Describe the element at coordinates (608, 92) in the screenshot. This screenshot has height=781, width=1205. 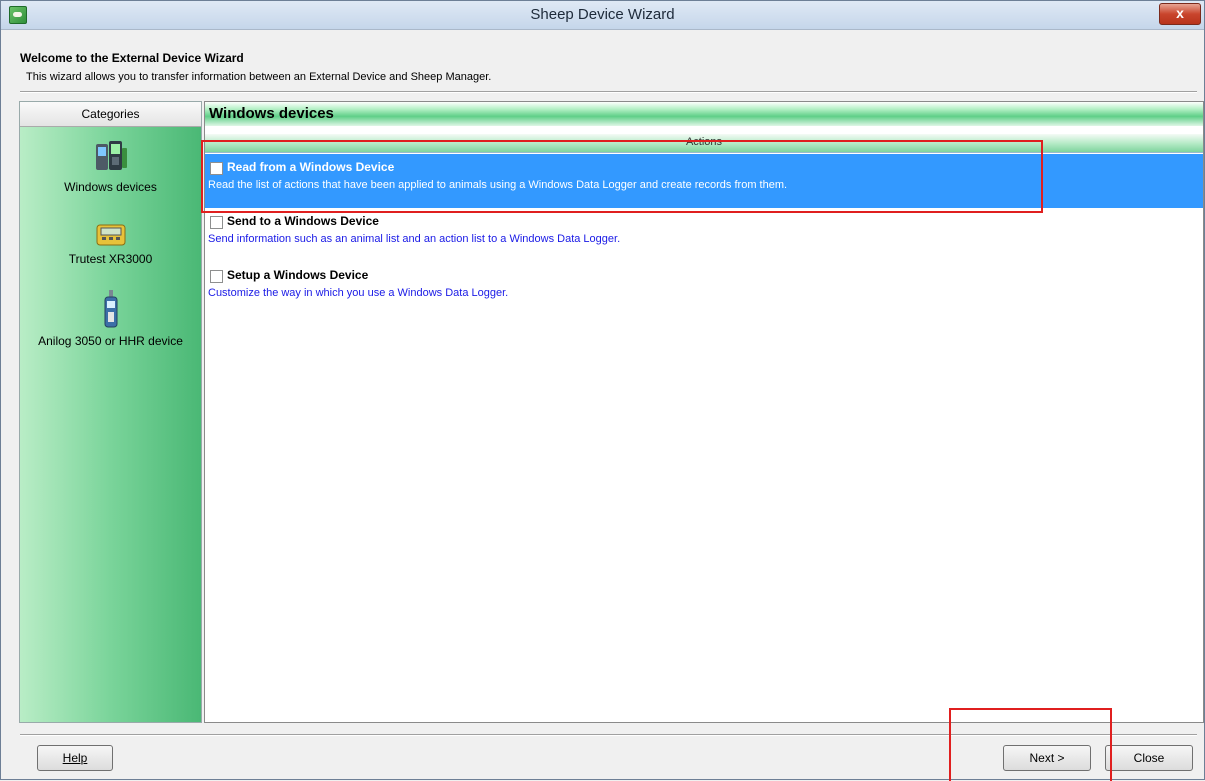
I see `header-divider` at that location.